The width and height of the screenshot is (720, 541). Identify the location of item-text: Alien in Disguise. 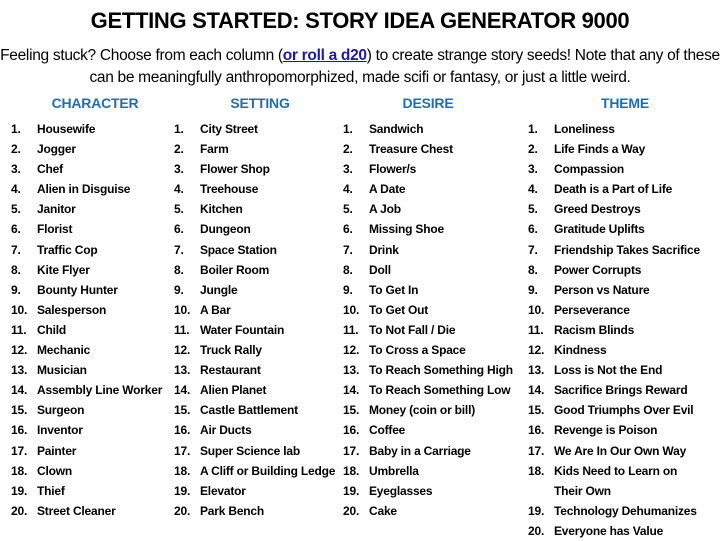
(84, 189).